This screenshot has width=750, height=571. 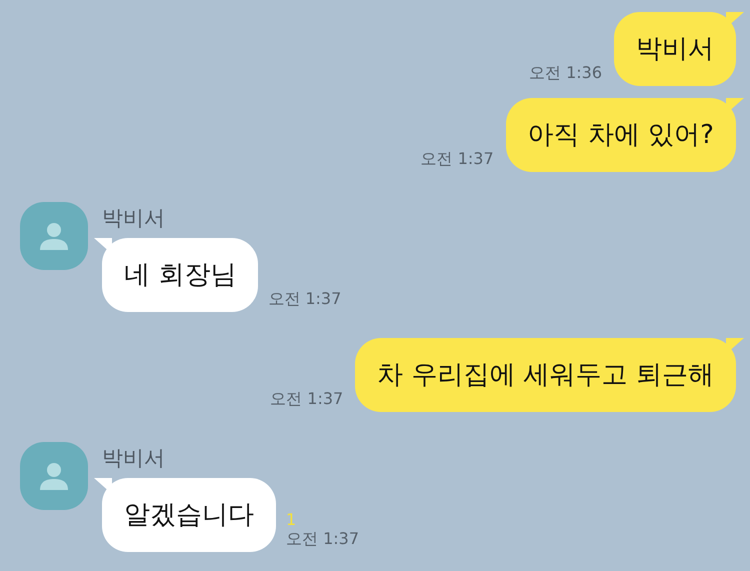 What do you see at coordinates (679, 49) in the screenshot?
I see `message-bubble: 박비서` at bounding box center [679, 49].